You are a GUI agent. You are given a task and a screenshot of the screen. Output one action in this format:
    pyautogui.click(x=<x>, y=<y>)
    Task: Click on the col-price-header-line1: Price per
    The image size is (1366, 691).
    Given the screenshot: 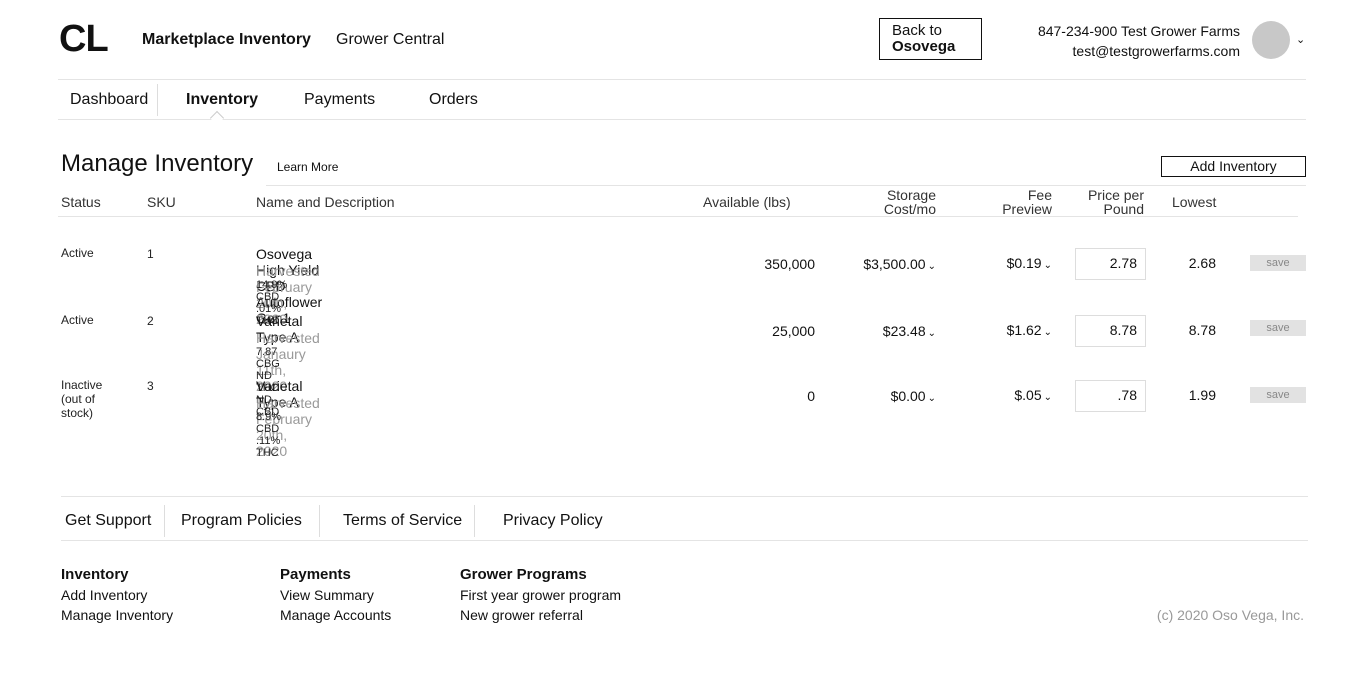 What is the action you would take?
    pyautogui.click(x=1115, y=195)
    